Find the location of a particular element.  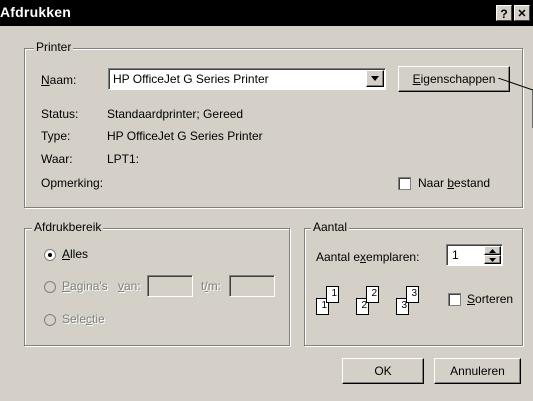

radio-selected-dot is located at coordinates (50, 255).